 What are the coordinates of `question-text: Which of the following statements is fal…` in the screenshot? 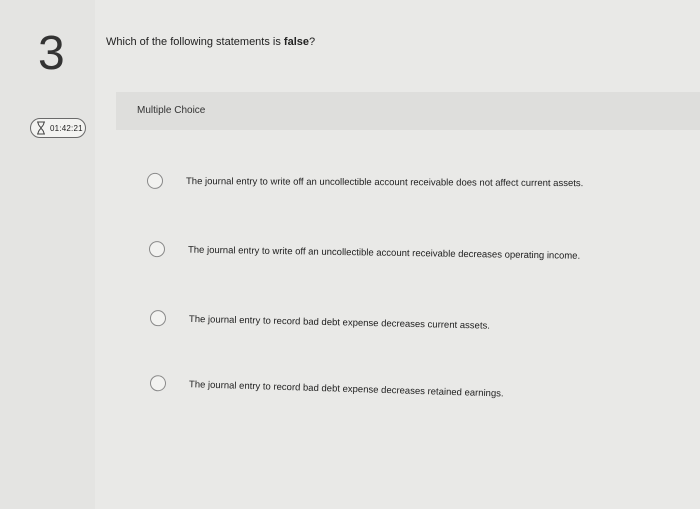 It's located at (210, 42).